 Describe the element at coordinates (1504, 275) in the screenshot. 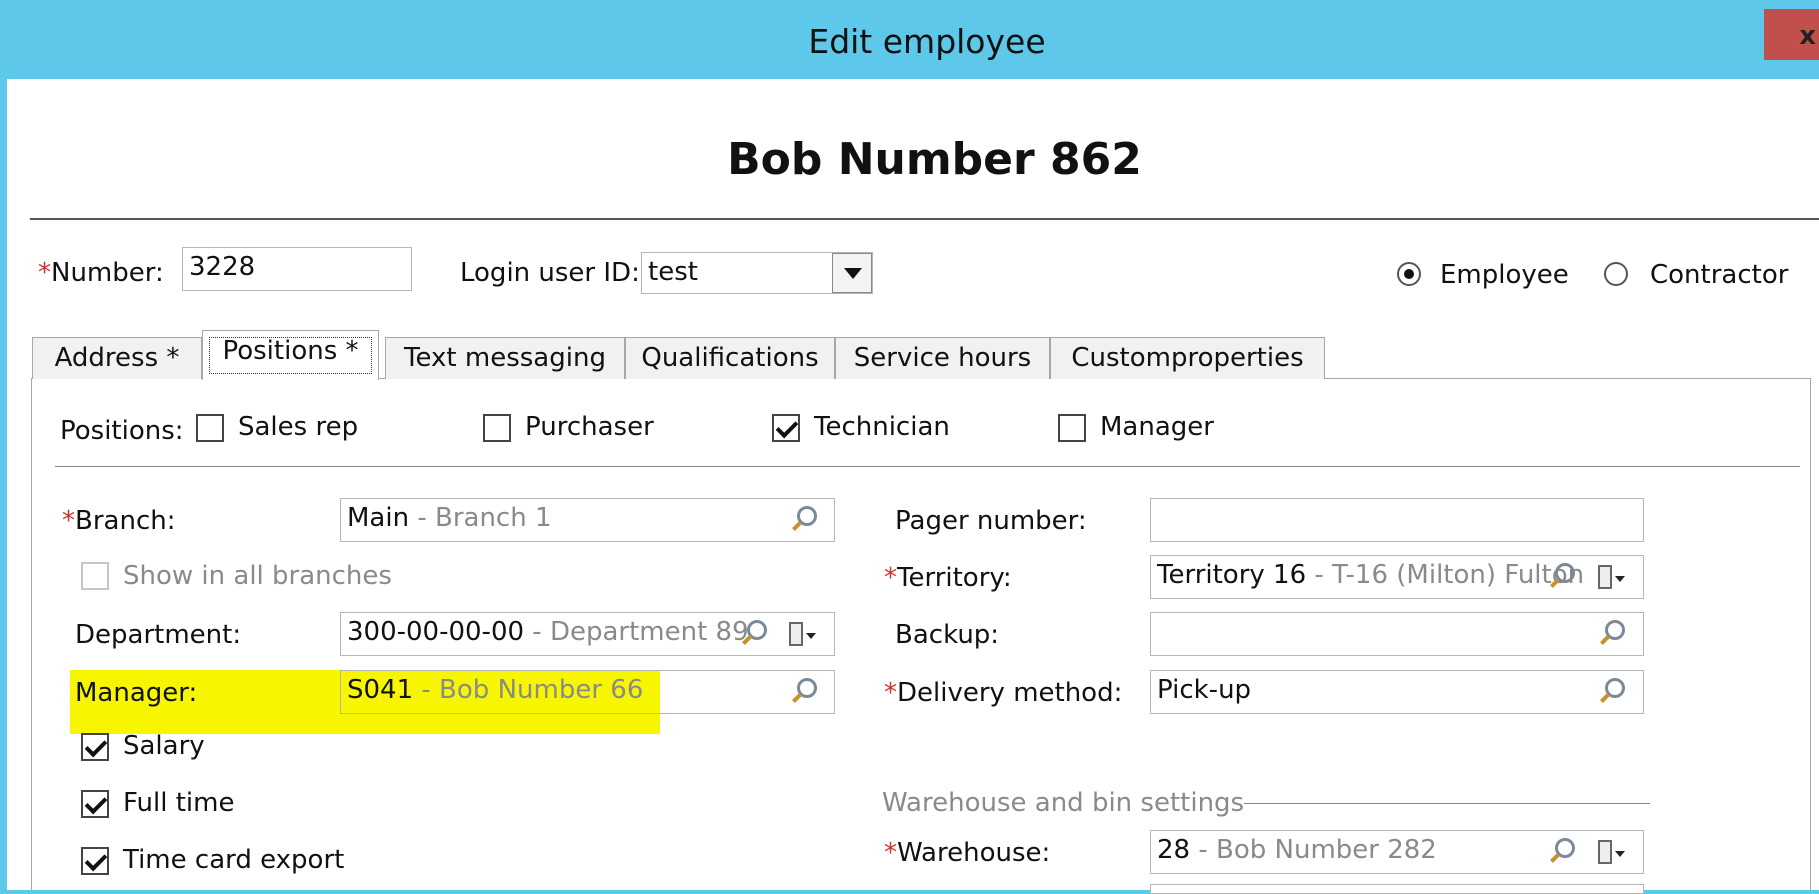

I see `employee-radio-label: Employee` at that location.